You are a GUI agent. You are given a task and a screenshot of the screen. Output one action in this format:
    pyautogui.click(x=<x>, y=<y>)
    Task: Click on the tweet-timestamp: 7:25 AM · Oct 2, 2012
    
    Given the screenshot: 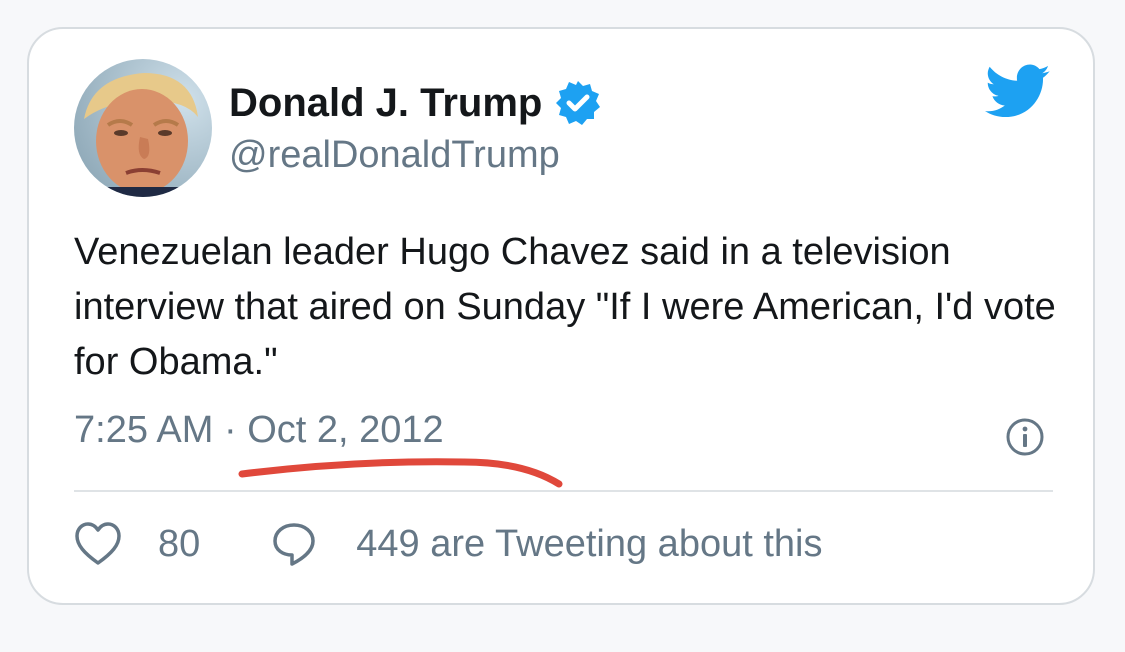 What is the action you would take?
    pyautogui.click(x=259, y=430)
    